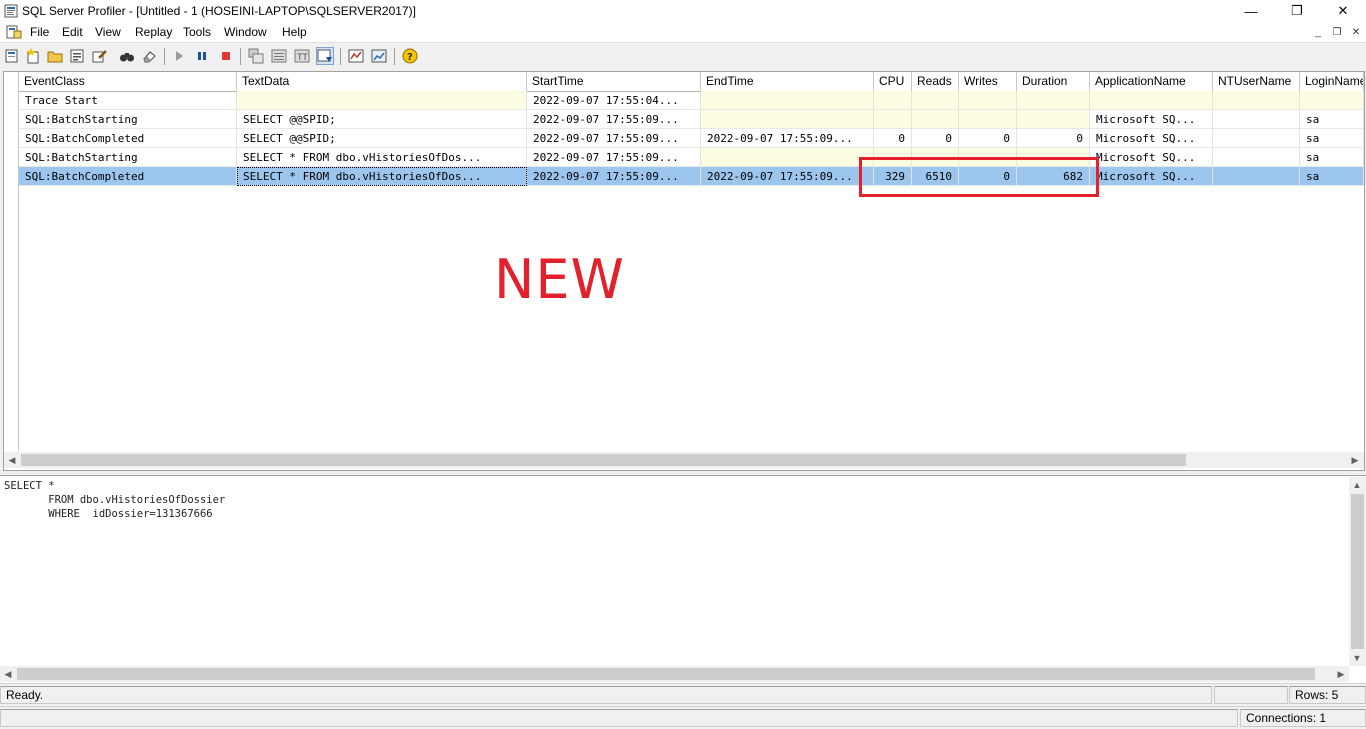 The image size is (1366, 729). I want to click on cell-endtime, so click(787, 157).